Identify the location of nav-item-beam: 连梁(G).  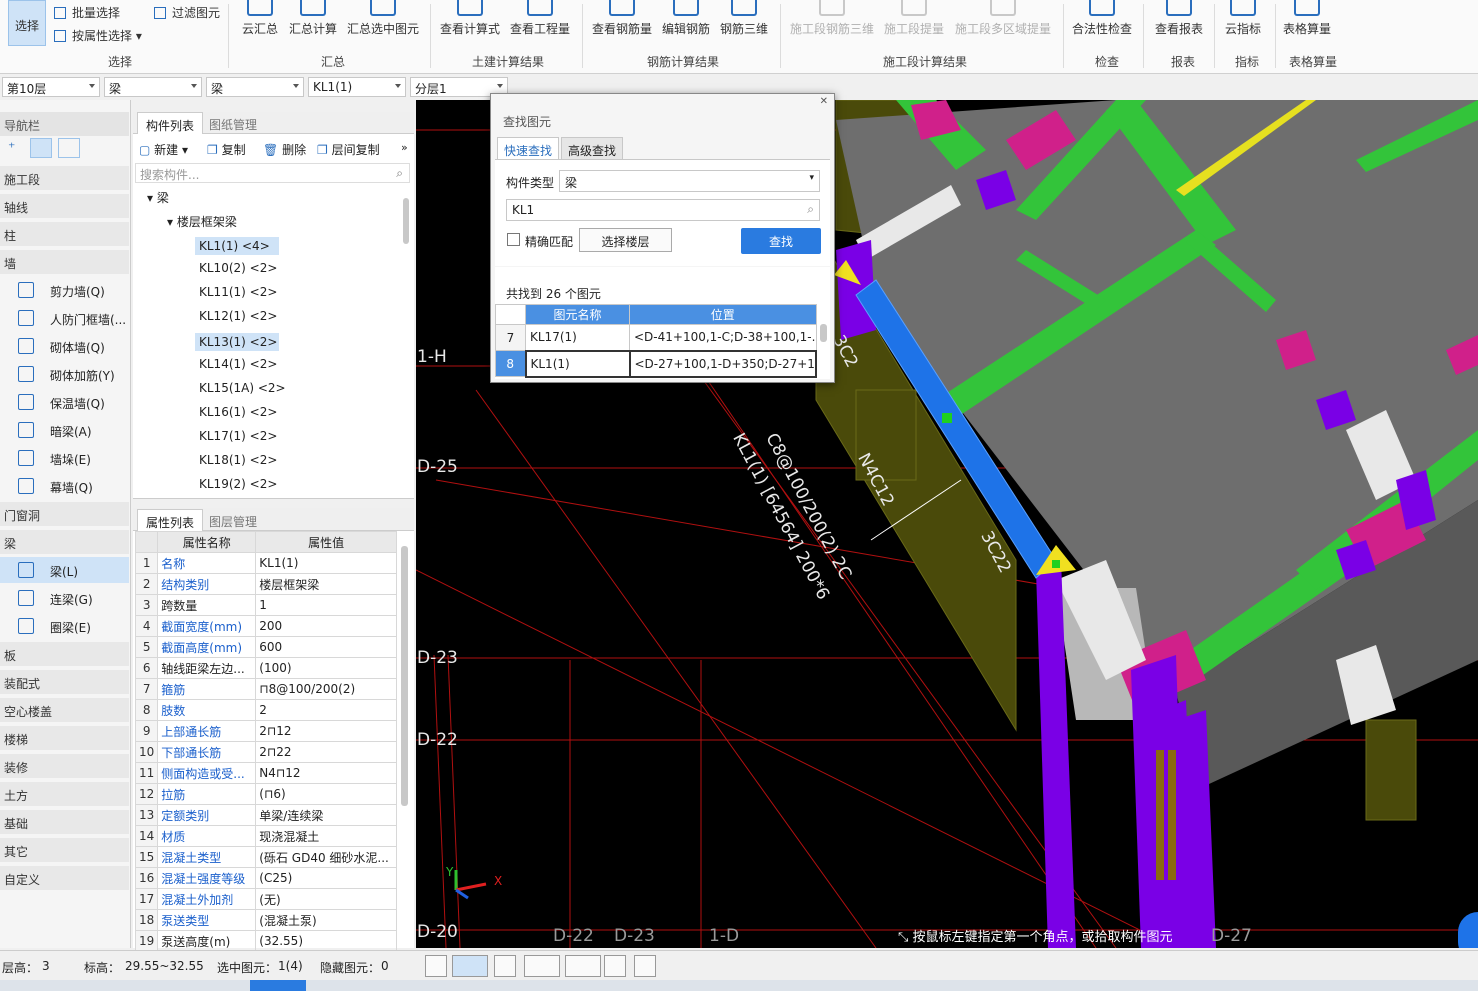
(64, 598).